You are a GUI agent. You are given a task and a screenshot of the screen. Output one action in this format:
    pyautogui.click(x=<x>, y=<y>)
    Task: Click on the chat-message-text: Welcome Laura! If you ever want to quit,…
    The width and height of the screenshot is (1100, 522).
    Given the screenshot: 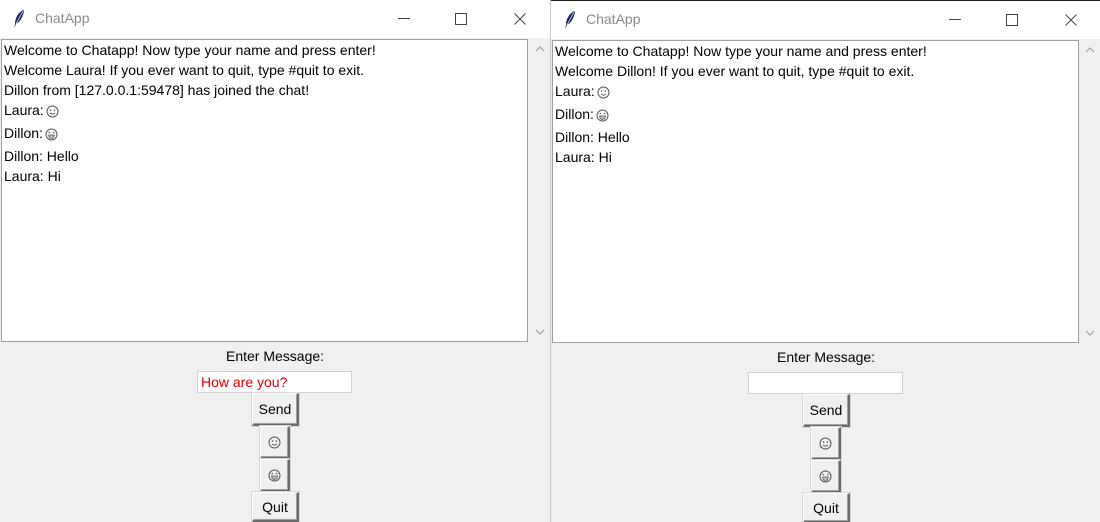 What is the action you would take?
    pyautogui.click(x=184, y=70)
    